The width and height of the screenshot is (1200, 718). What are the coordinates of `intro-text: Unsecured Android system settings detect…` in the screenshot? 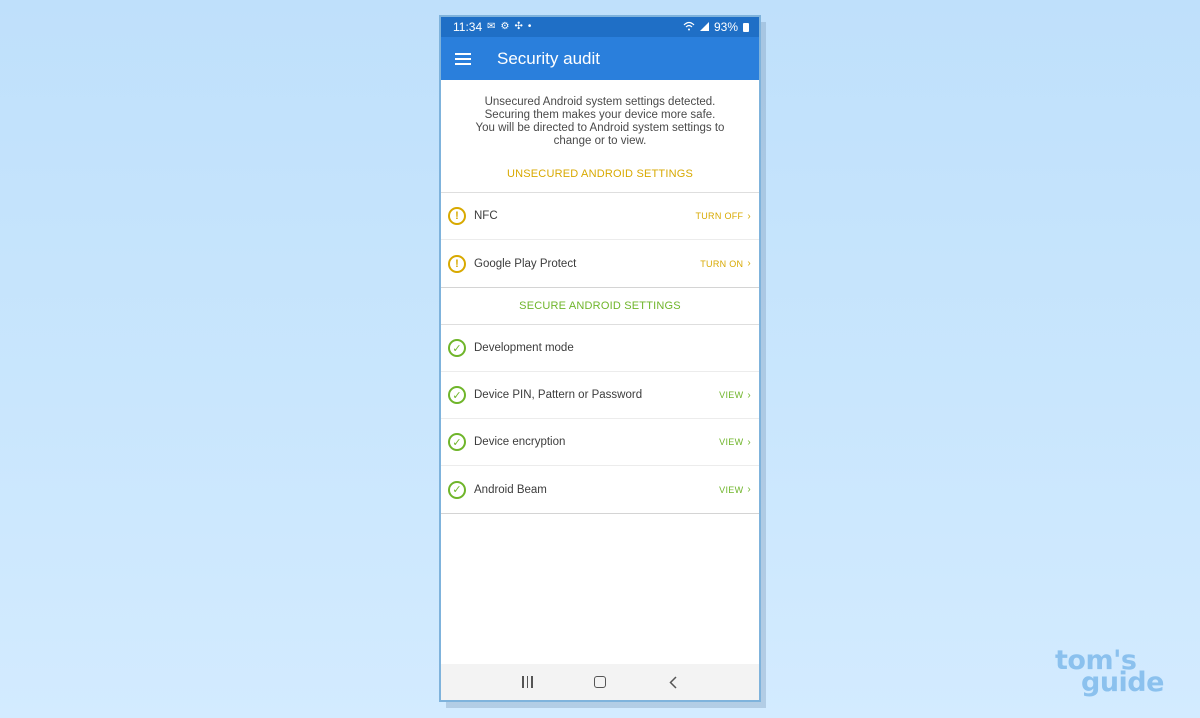 It's located at (600, 114).